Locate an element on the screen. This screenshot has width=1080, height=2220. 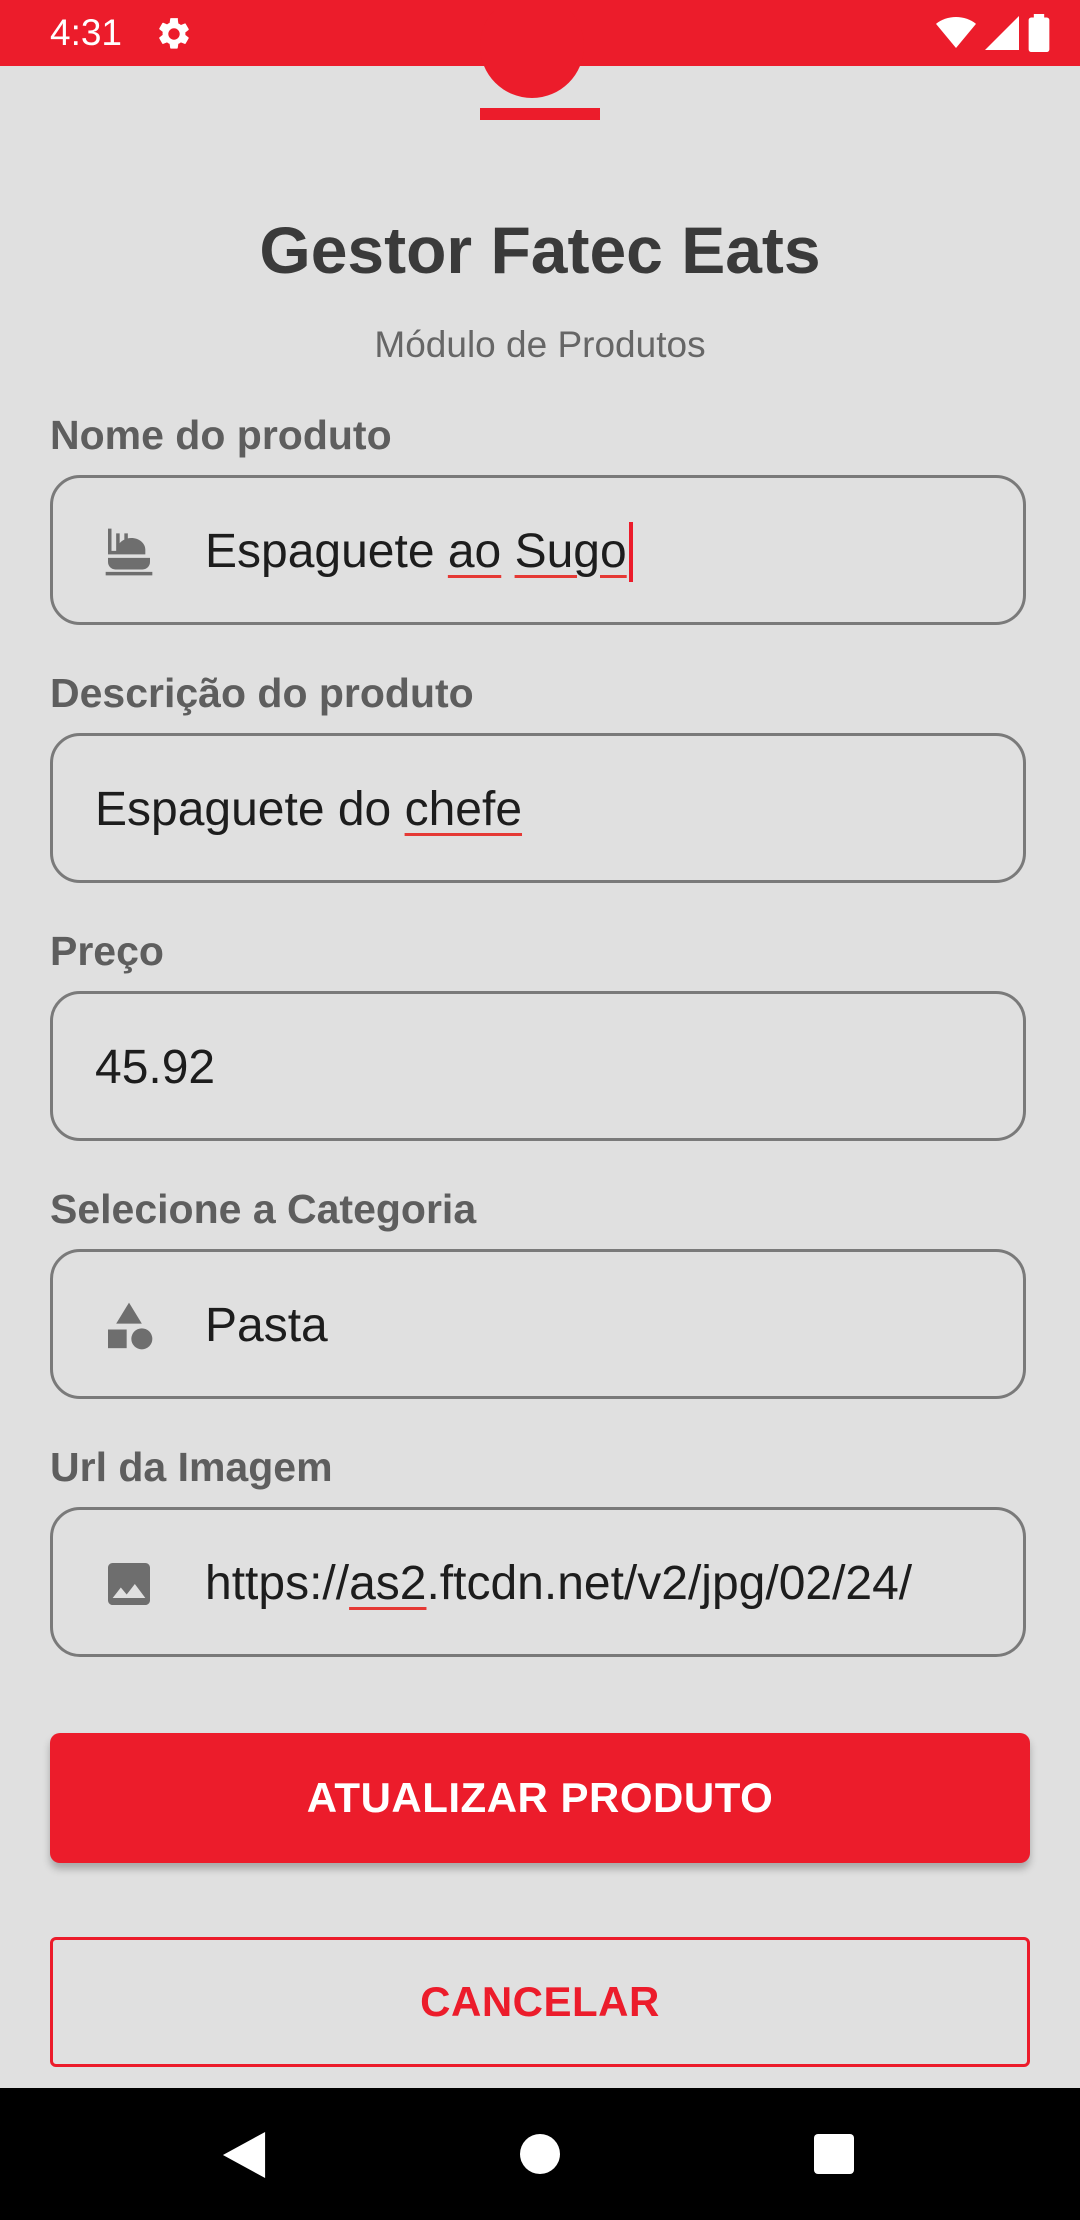
product-name-field: Espaguete ao Sugo is located at coordinates (538, 550).